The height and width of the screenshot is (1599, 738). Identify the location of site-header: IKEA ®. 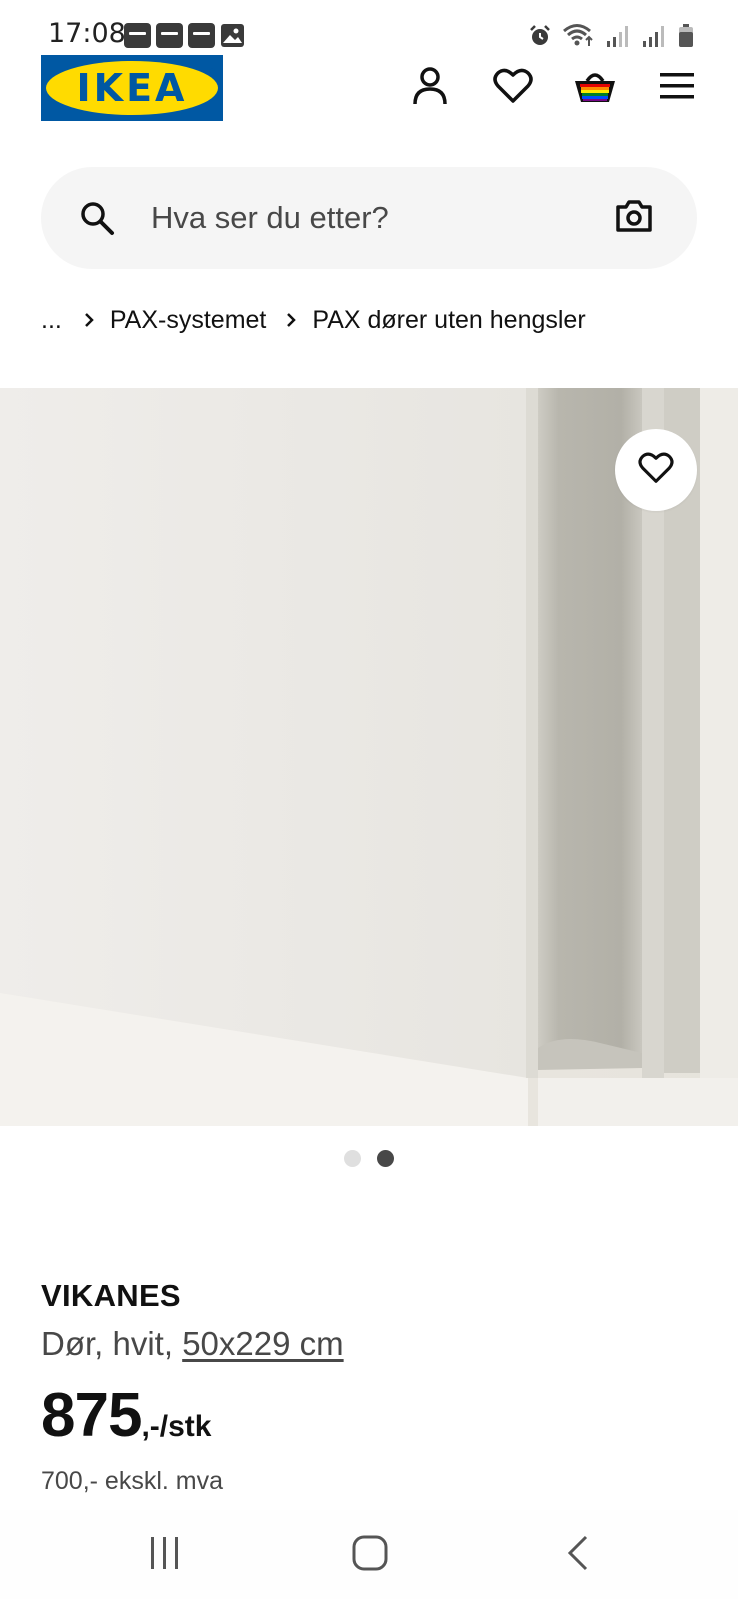
(369, 90).